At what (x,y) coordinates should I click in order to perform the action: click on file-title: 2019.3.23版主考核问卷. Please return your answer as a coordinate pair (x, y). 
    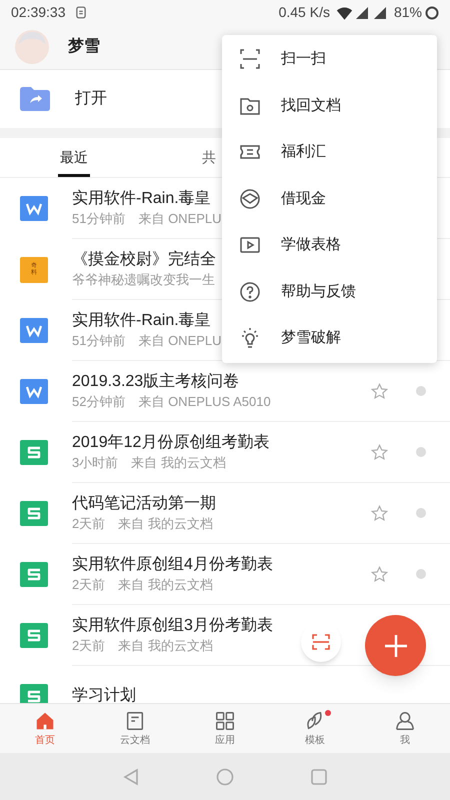
    Looking at the image, I should click on (156, 382).